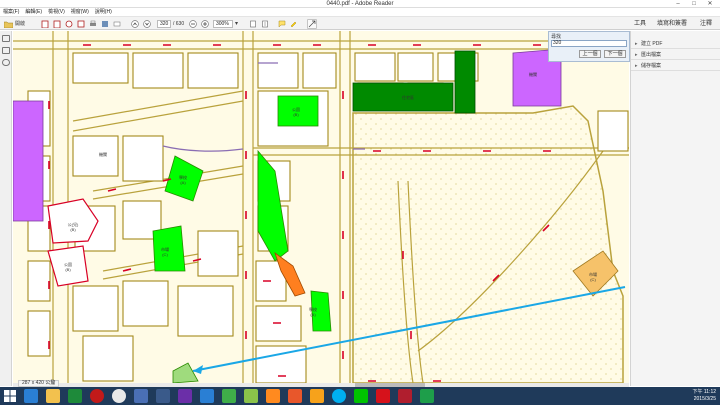 The image size is (720, 405). Describe the element at coordinates (339, 396) in the screenshot. I see `skype-icon` at that location.